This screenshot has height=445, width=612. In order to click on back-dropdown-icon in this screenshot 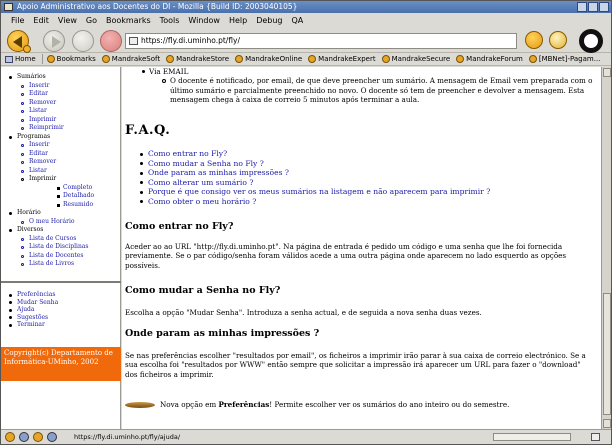, I will do `click(27, 49)`.